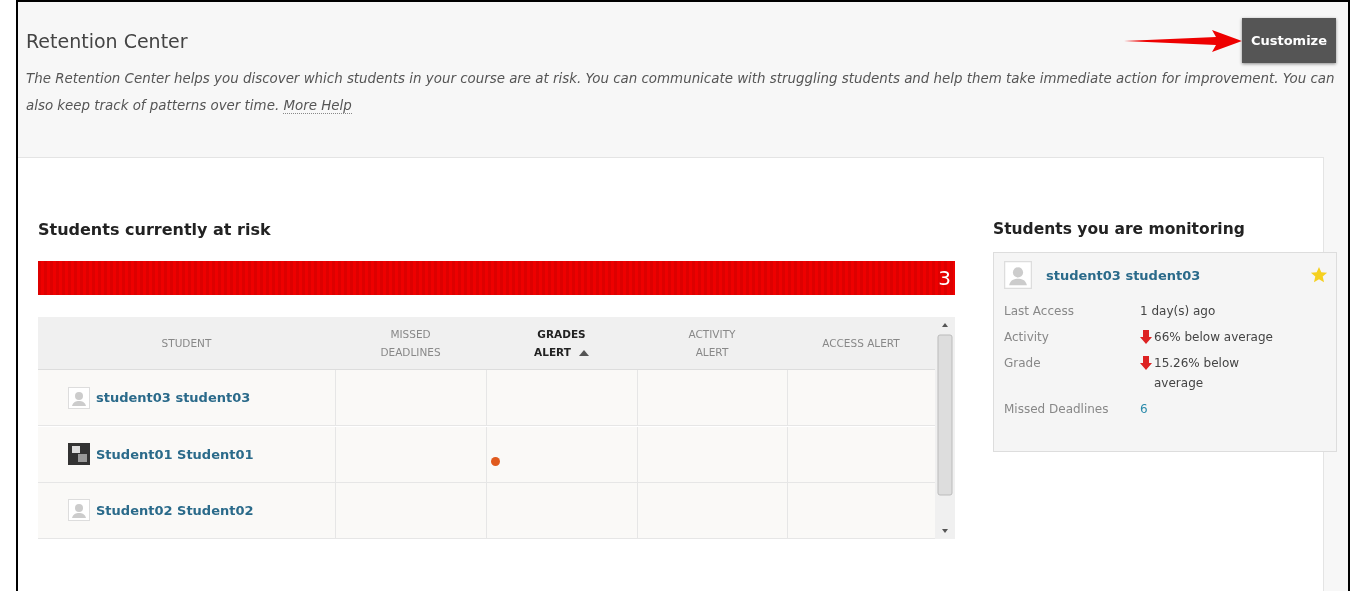  Describe the element at coordinates (945, 278) in the screenshot. I see `risk-count: 3` at that location.